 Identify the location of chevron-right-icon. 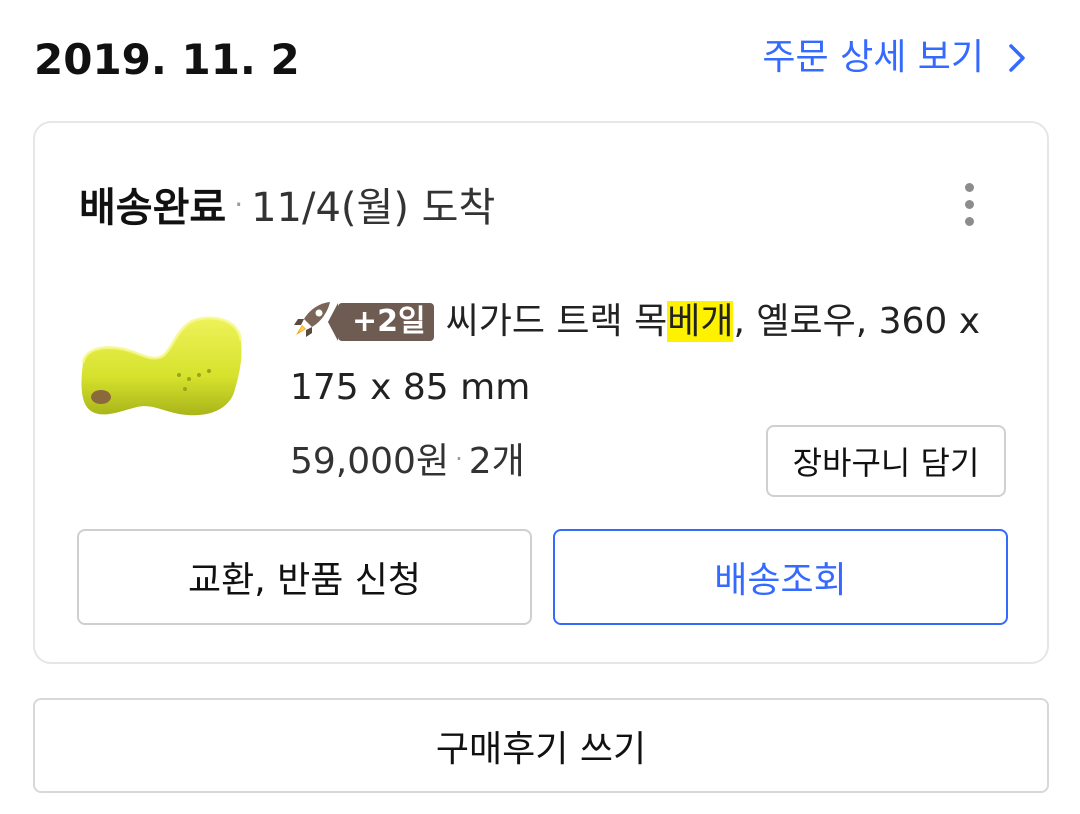
(1017, 58).